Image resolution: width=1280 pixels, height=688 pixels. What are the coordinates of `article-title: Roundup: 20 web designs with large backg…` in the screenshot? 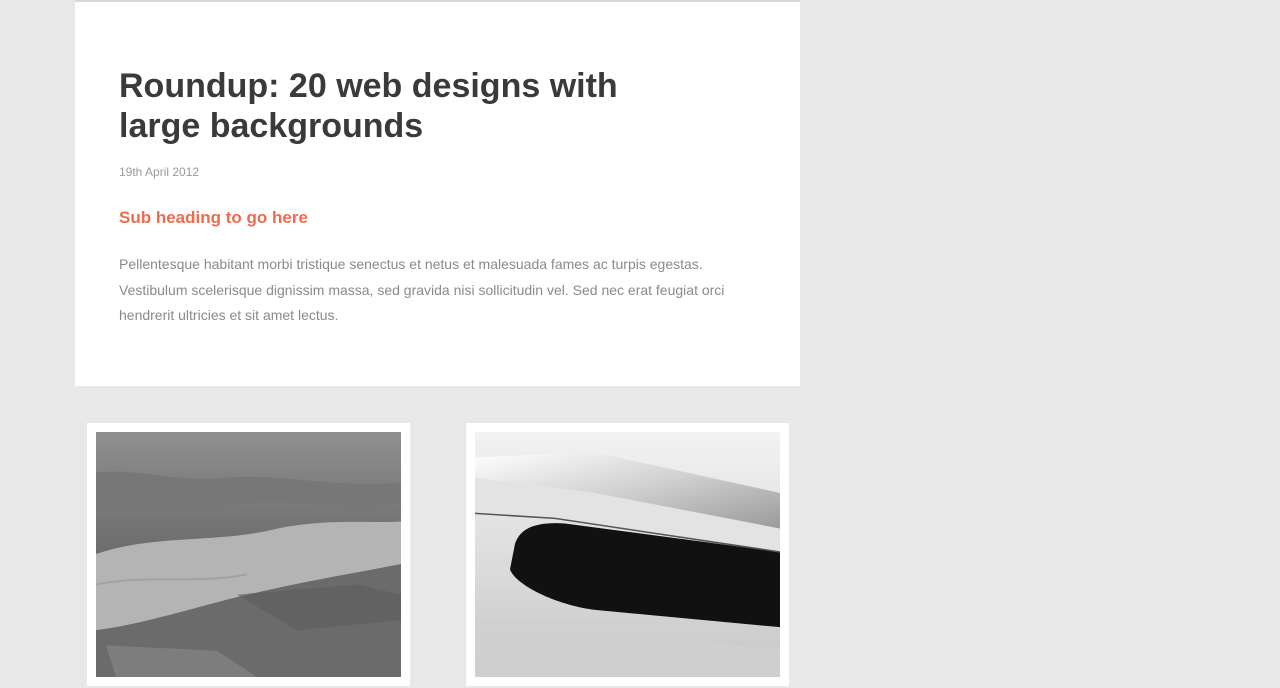 It's located at (399, 106).